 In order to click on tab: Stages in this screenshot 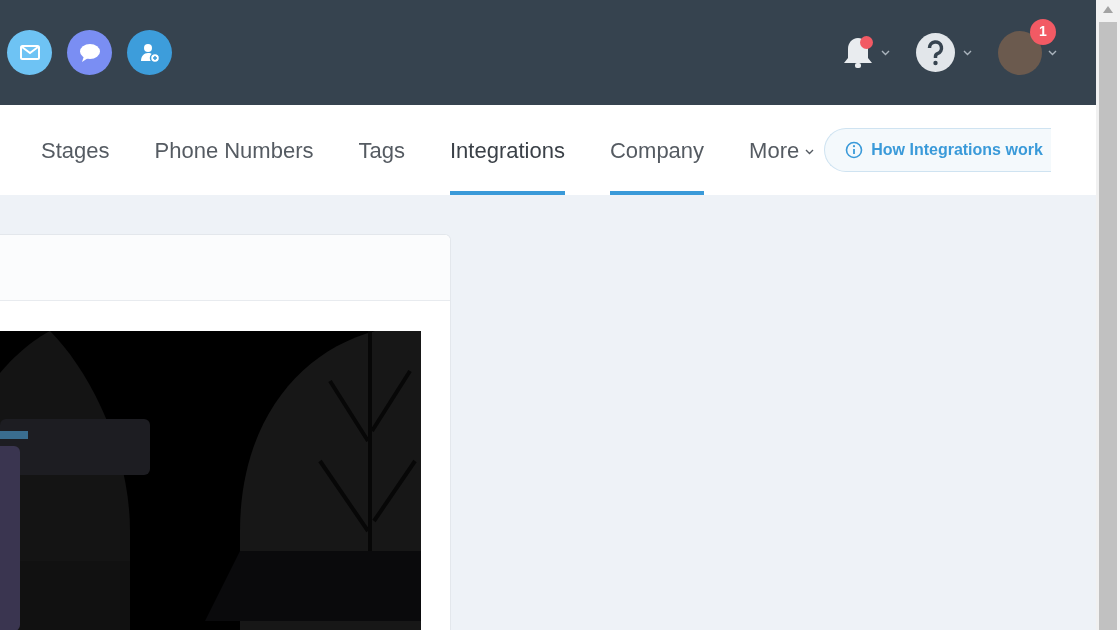, I will do `click(75, 150)`.